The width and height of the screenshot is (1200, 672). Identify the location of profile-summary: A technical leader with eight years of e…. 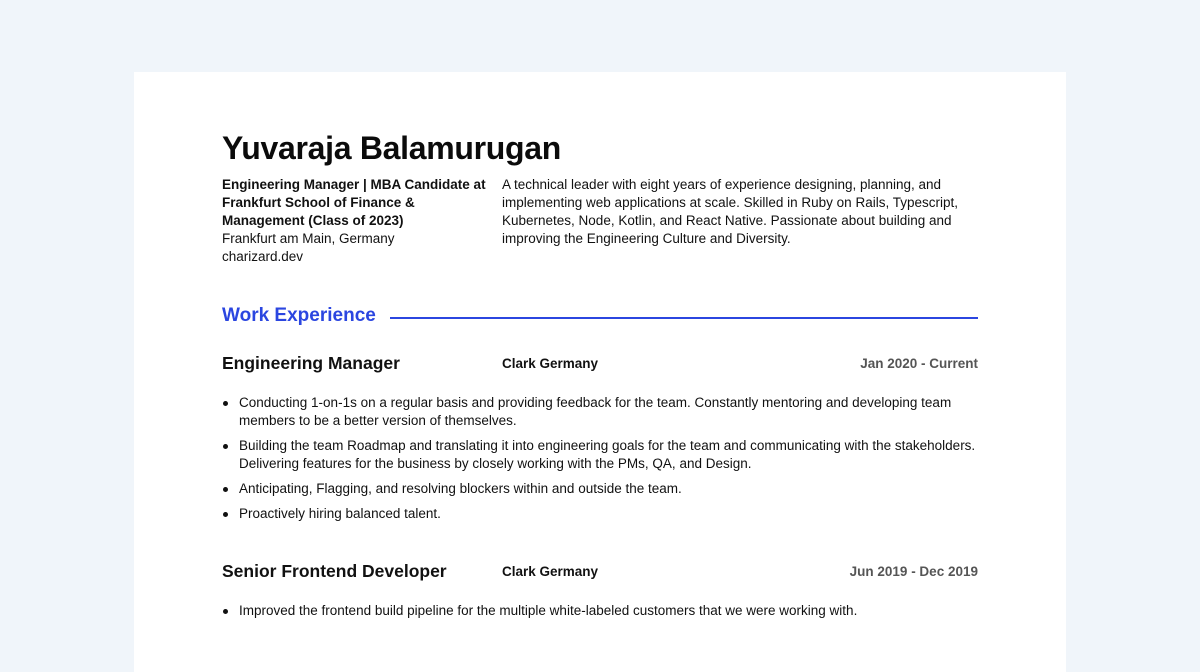
(730, 211).